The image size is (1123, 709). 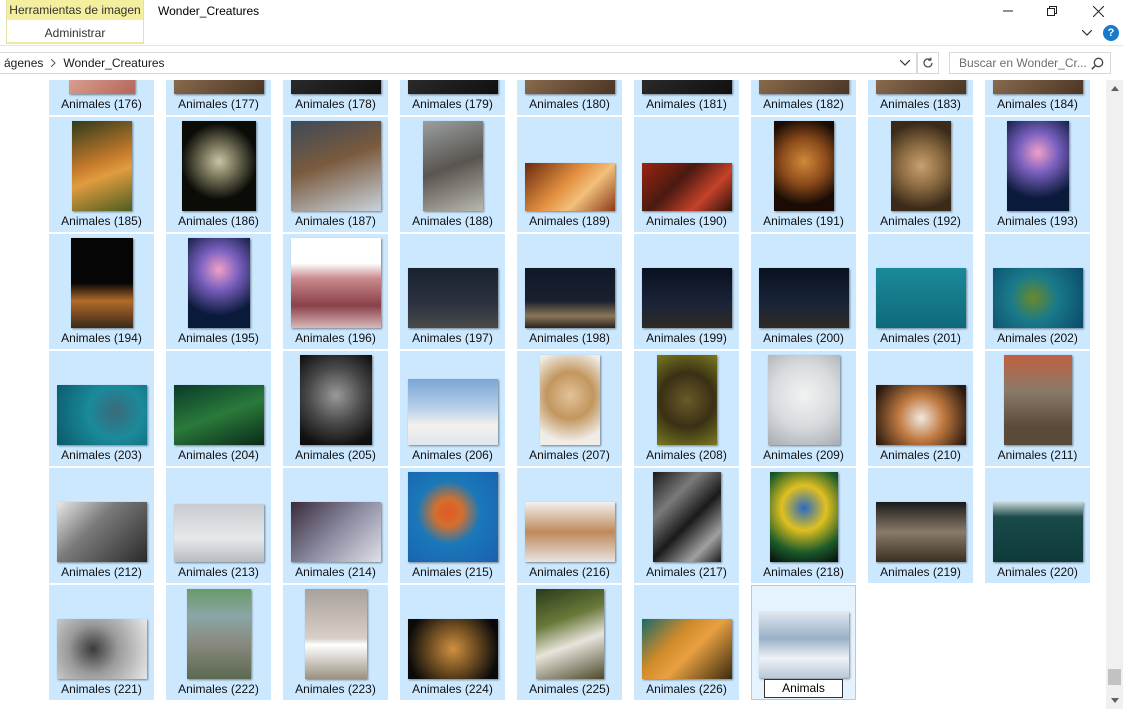 I want to click on file-item: Animales (216), so click(x=569, y=525).